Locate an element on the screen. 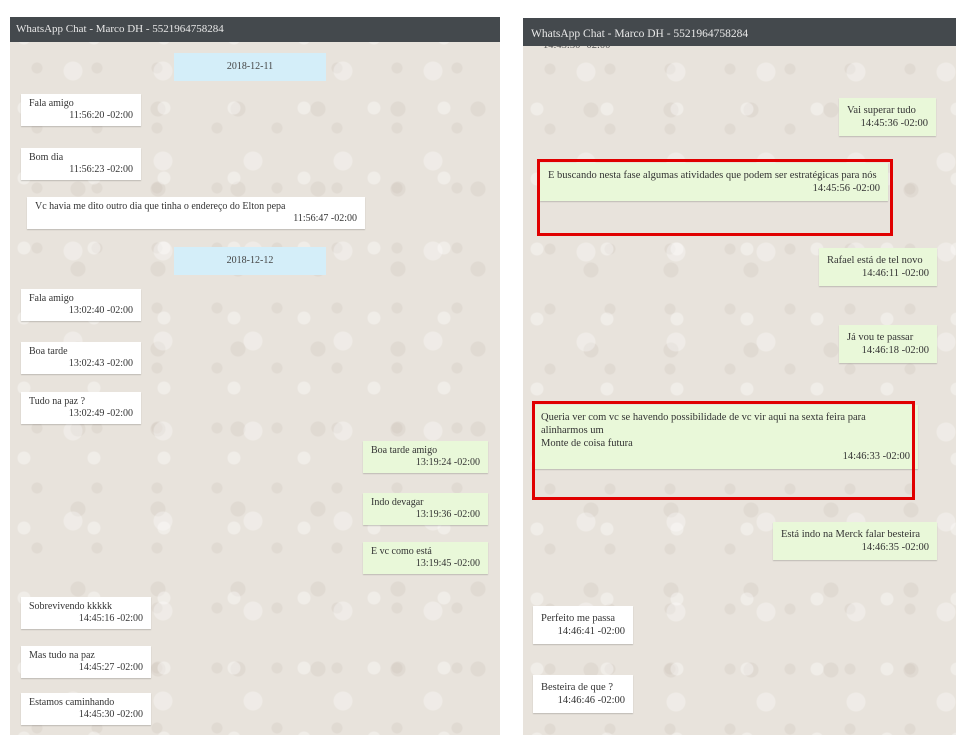 The width and height of the screenshot is (956, 735). message-bubble-outgoing: E vc como está 13:19:45 -02:00 is located at coordinates (425, 558).